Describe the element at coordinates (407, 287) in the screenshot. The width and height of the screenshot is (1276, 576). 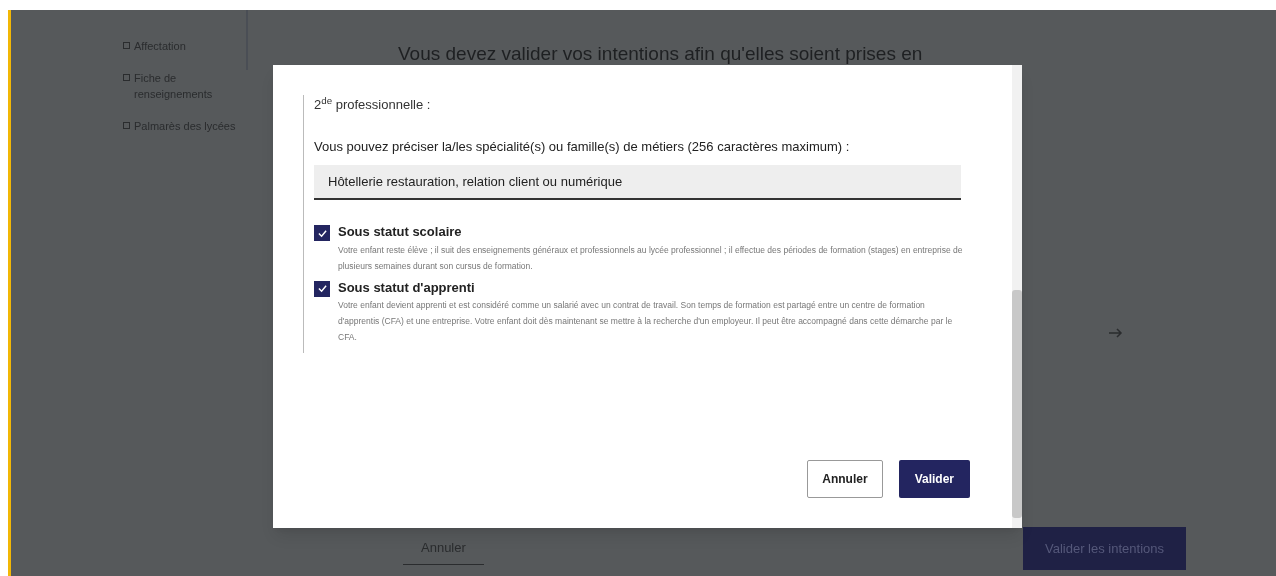
I see `option-label: Sous statut d'apprenti` at that location.